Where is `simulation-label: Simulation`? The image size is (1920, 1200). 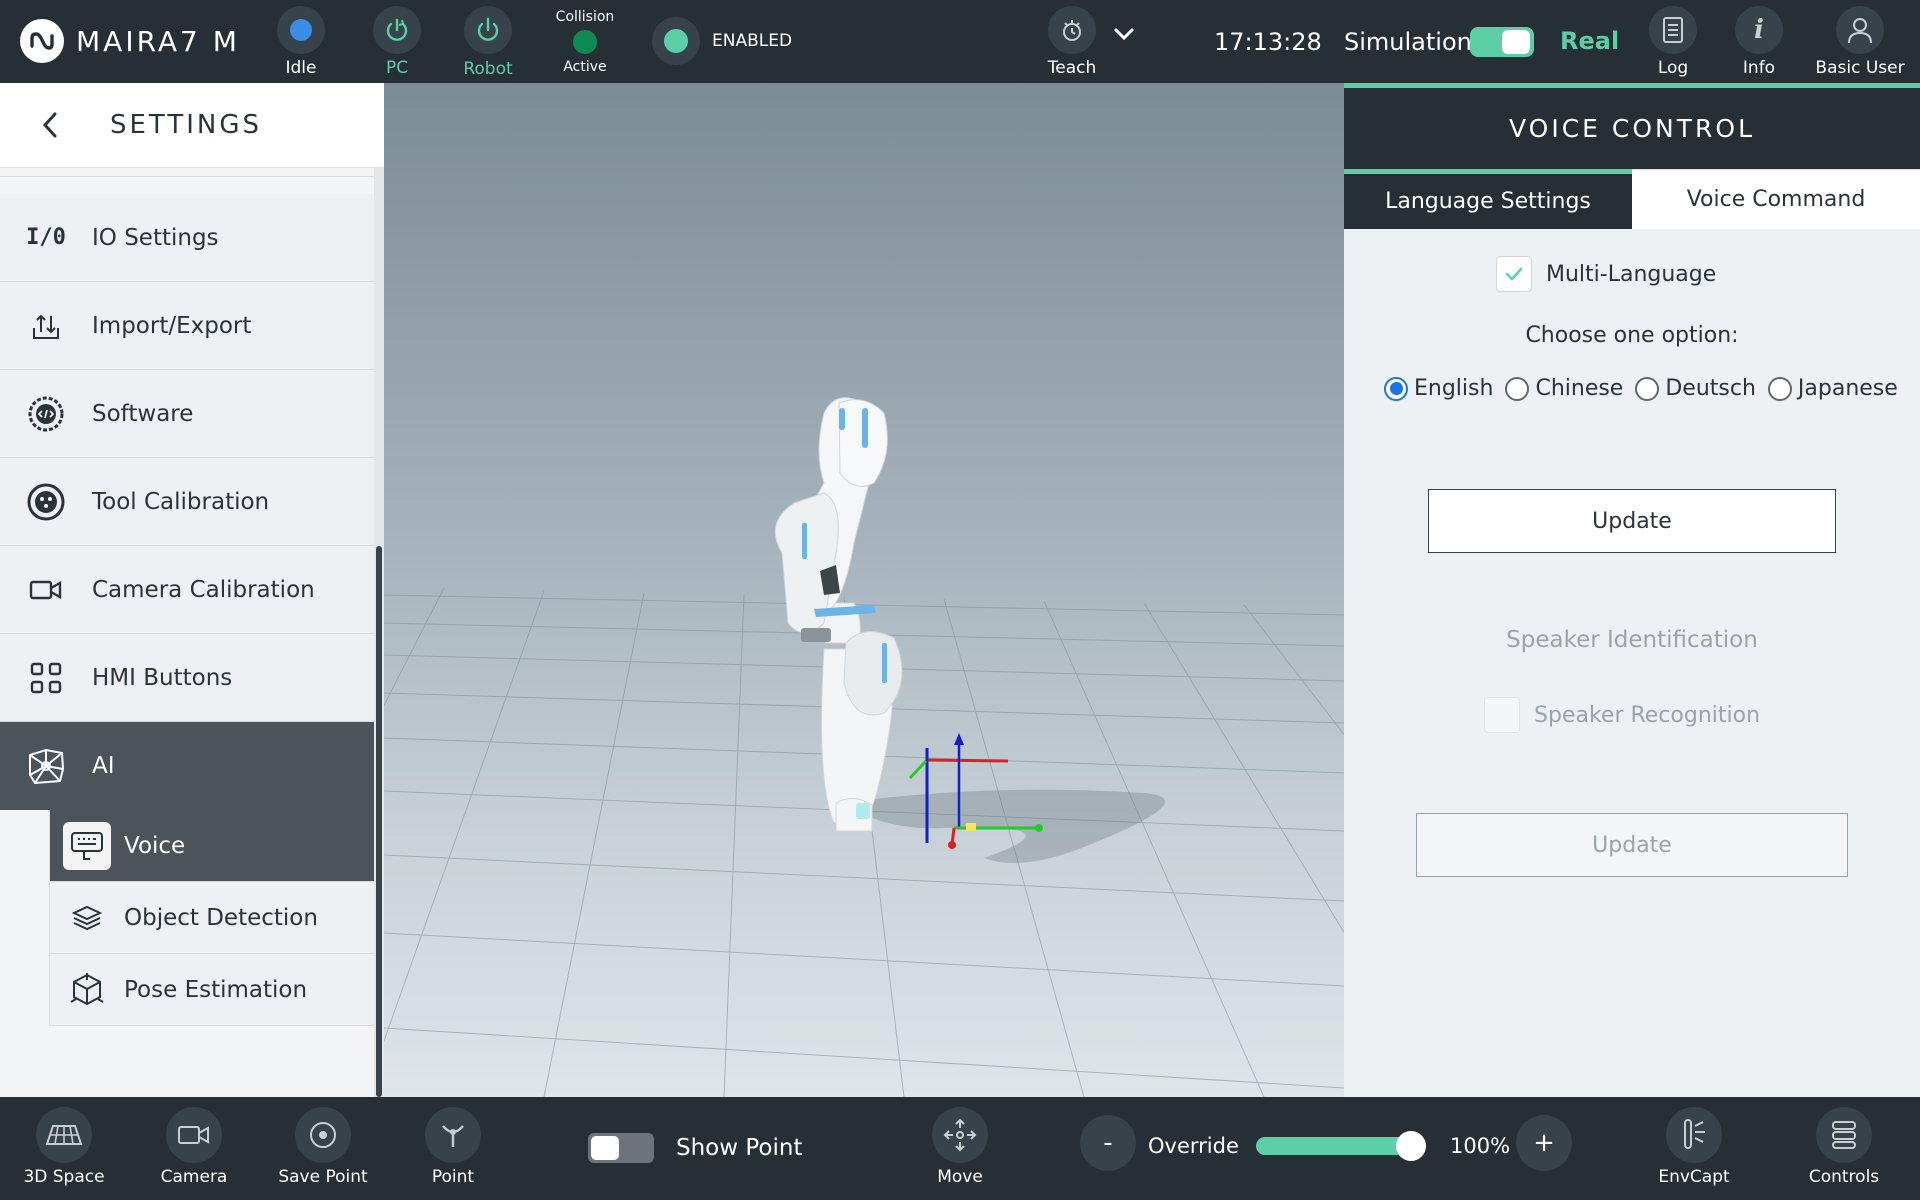 simulation-label: Simulation is located at coordinates (1408, 42).